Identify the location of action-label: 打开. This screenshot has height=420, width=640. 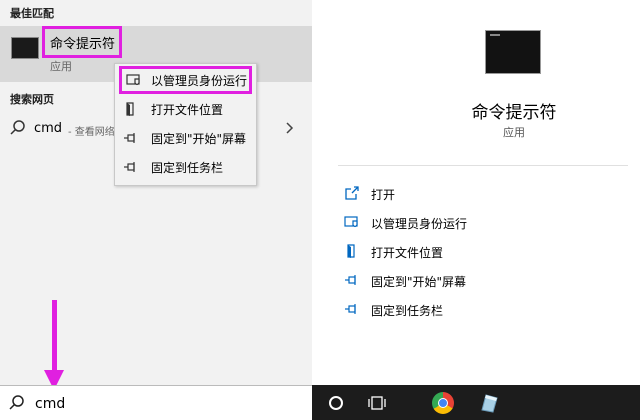
(383, 195).